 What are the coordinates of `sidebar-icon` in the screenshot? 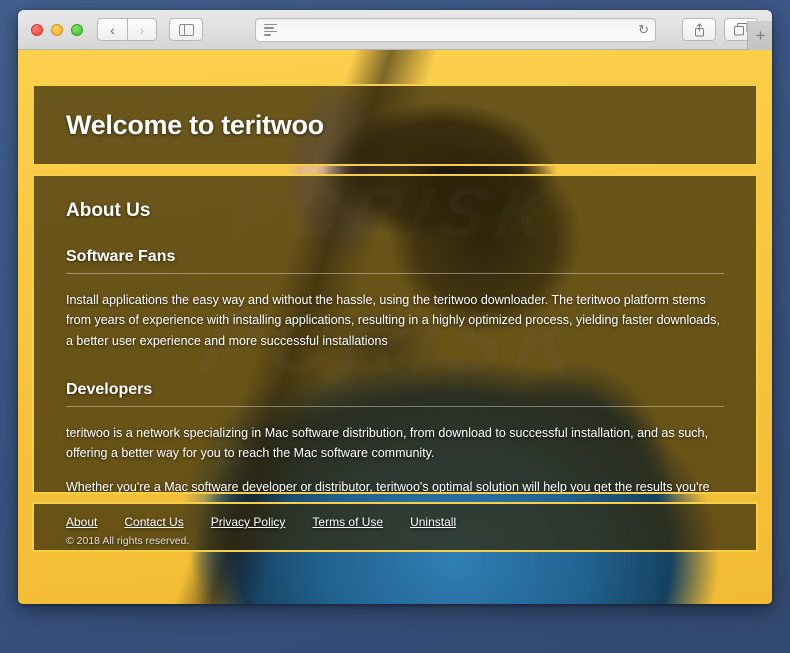 It's located at (186, 29).